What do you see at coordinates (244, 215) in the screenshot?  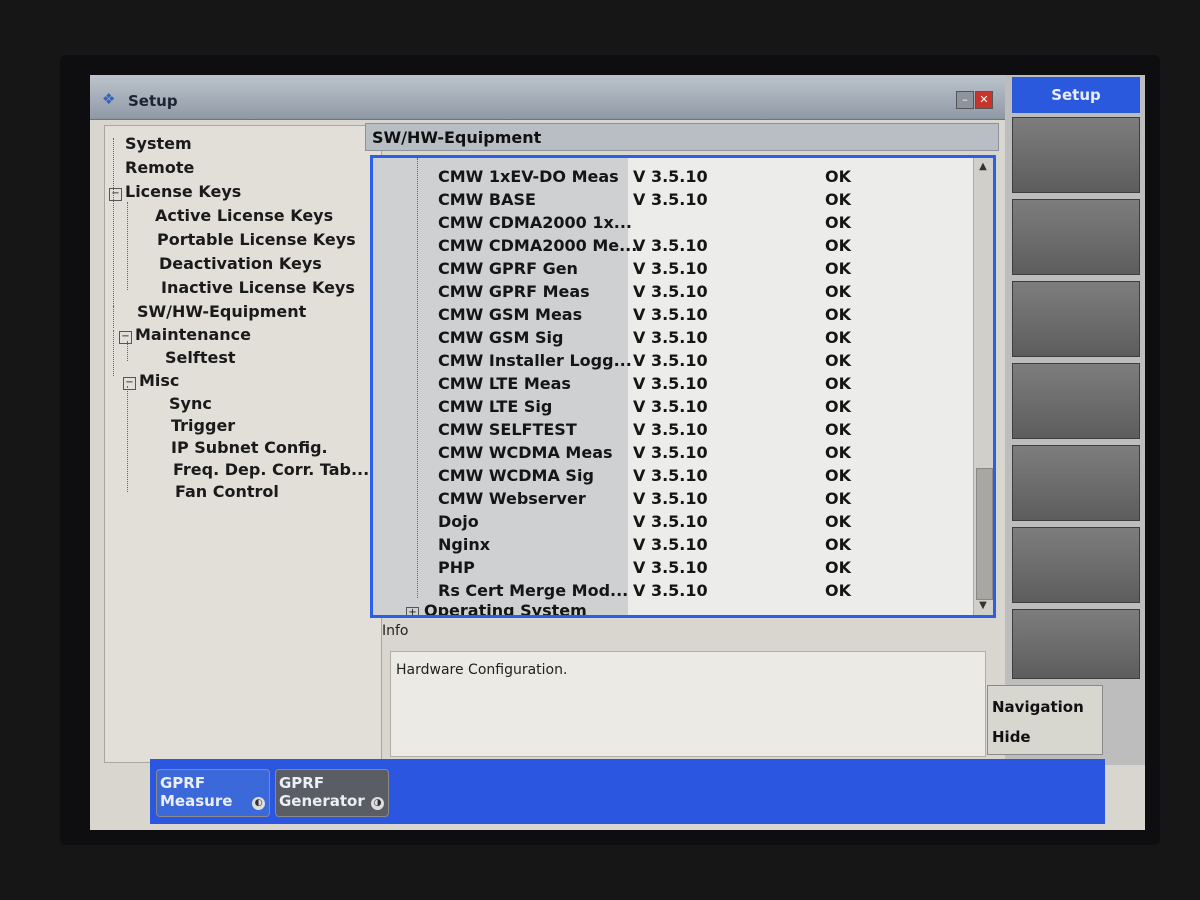 I see `tree-item-active-license-keys: Active License Keys` at bounding box center [244, 215].